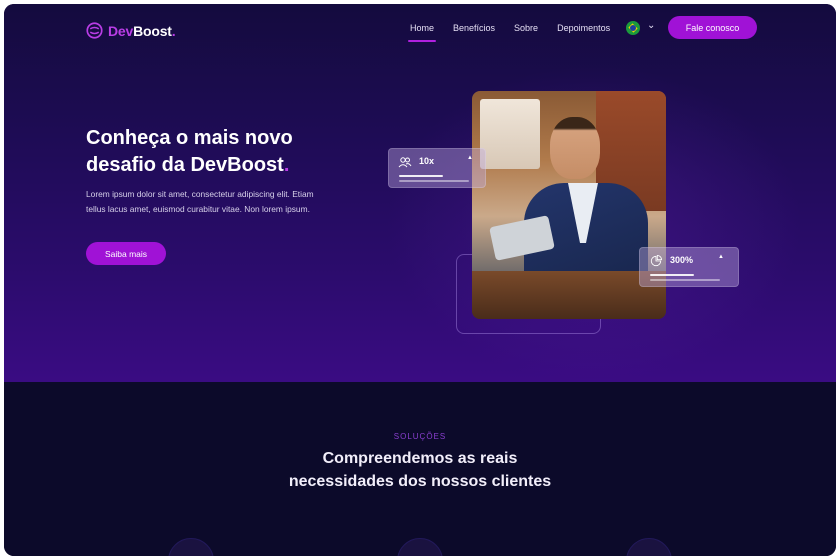 The height and width of the screenshot is (560, 840). Describe the element at coordinates (420, 436) in the screenshot. I see `section-eyebrow: SOLUÇÕES` at that location.